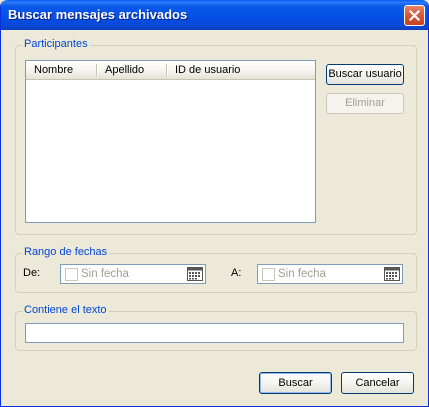 The height and width of the screenshot is (407, 429). Describe the element at coordinates (32, 273) in the screenshot. I see `from-date-label: De:` at that location.